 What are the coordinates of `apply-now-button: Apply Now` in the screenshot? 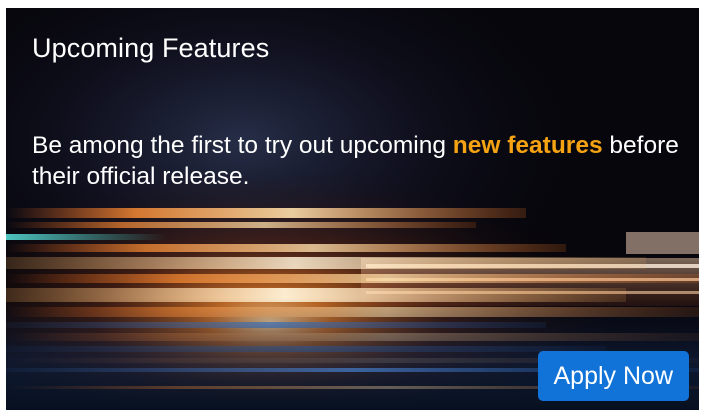 It's located at (613, 376).